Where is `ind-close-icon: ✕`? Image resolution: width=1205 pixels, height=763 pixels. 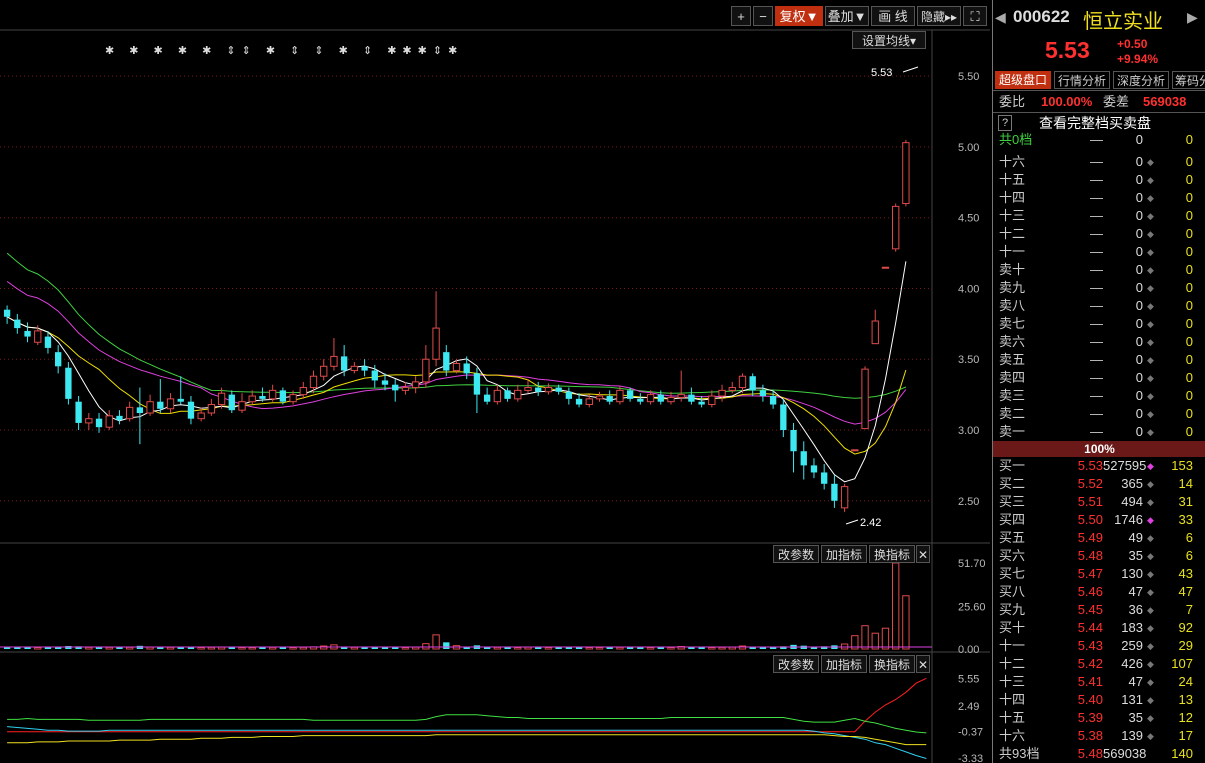
ind-close-icon: ✕ is located at coordinates (923, 664).